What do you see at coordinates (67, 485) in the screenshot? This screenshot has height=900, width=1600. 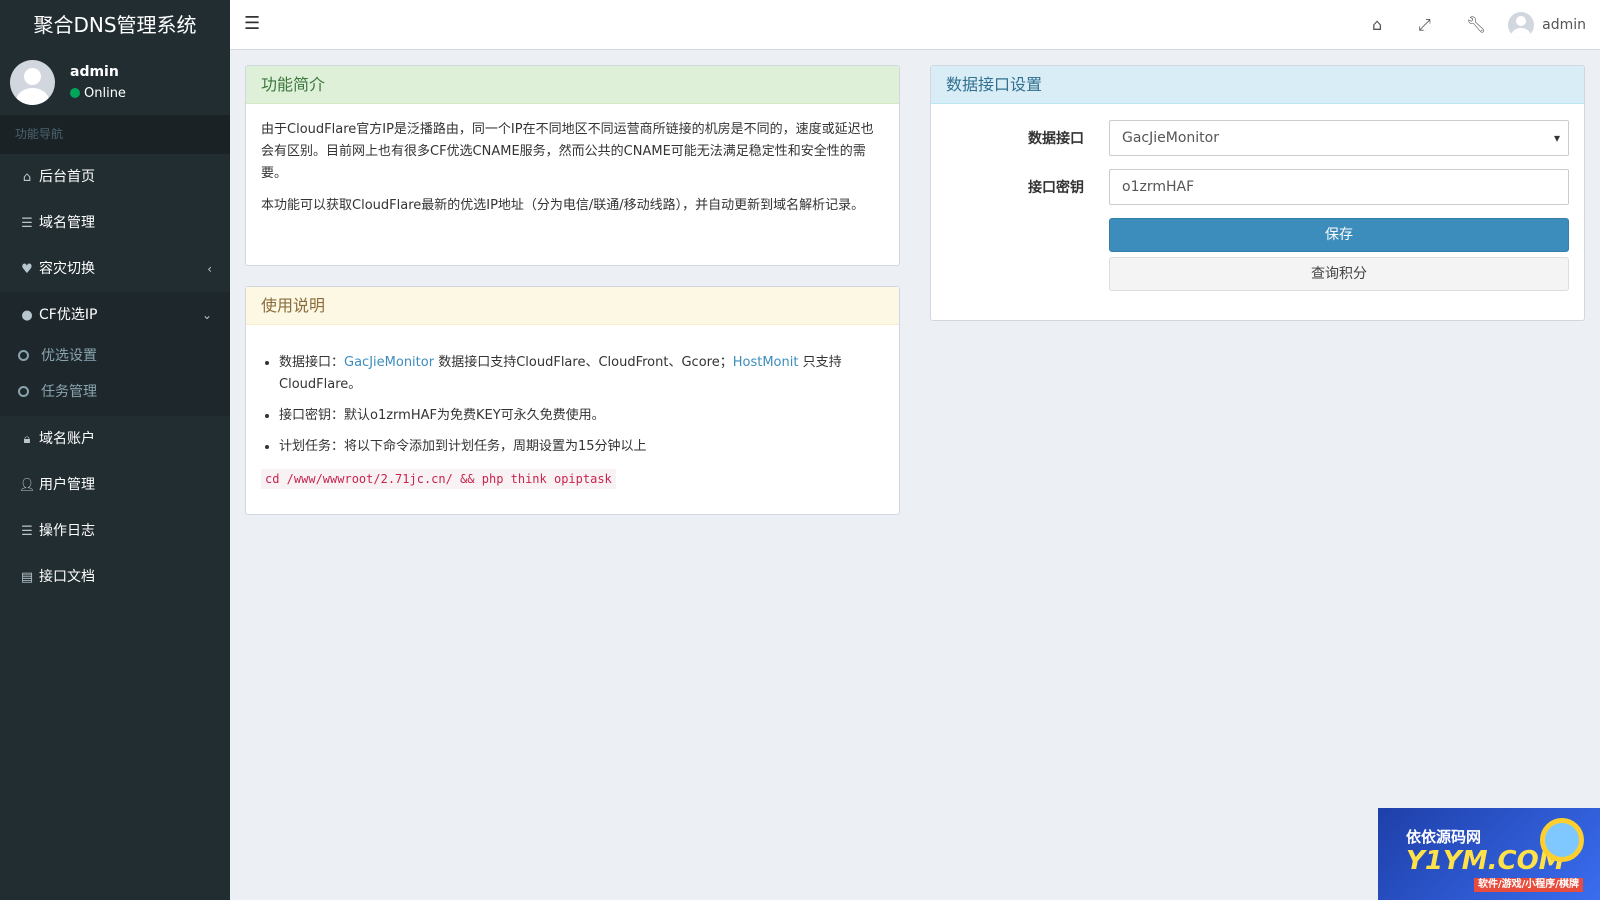 I see `sidebar-item-label: 用户管理` at bounding box center [67, 485].